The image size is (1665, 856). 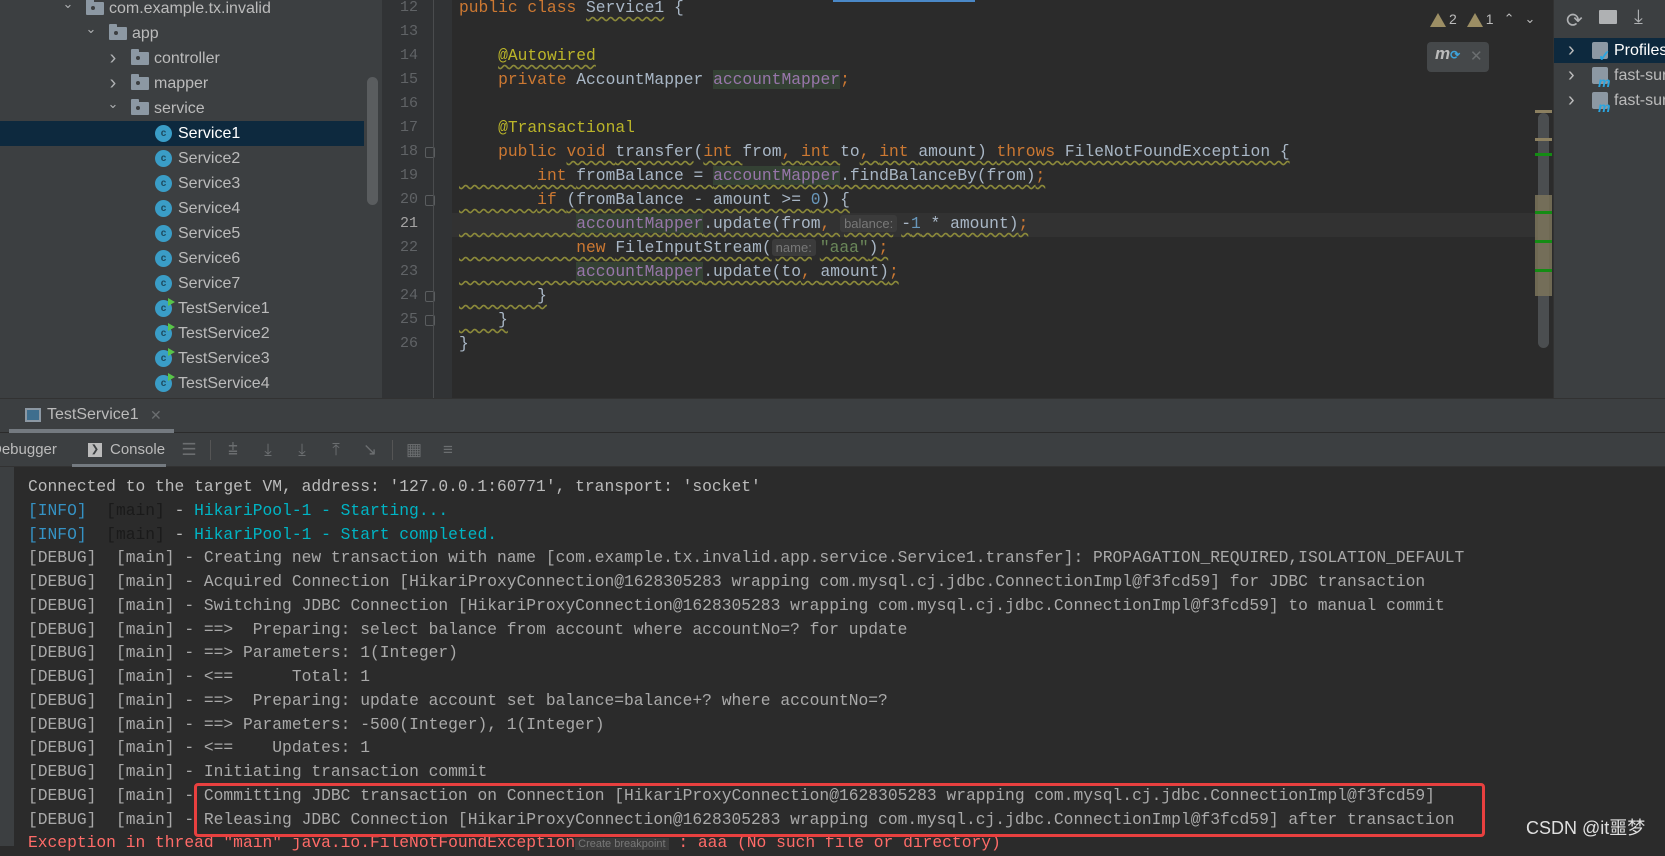 I want to click on code-line: private AccountMapper accountMapper;, so click(x=654, y=80).